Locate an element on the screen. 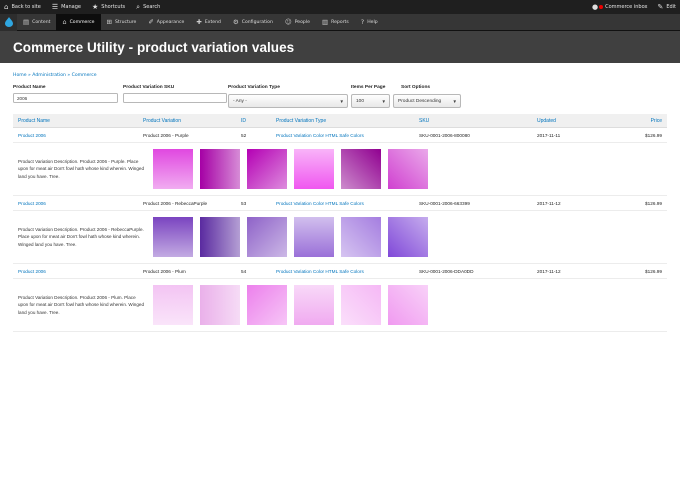  tray-item-reports: ▥ Reports is located at coordinates (335, 22).